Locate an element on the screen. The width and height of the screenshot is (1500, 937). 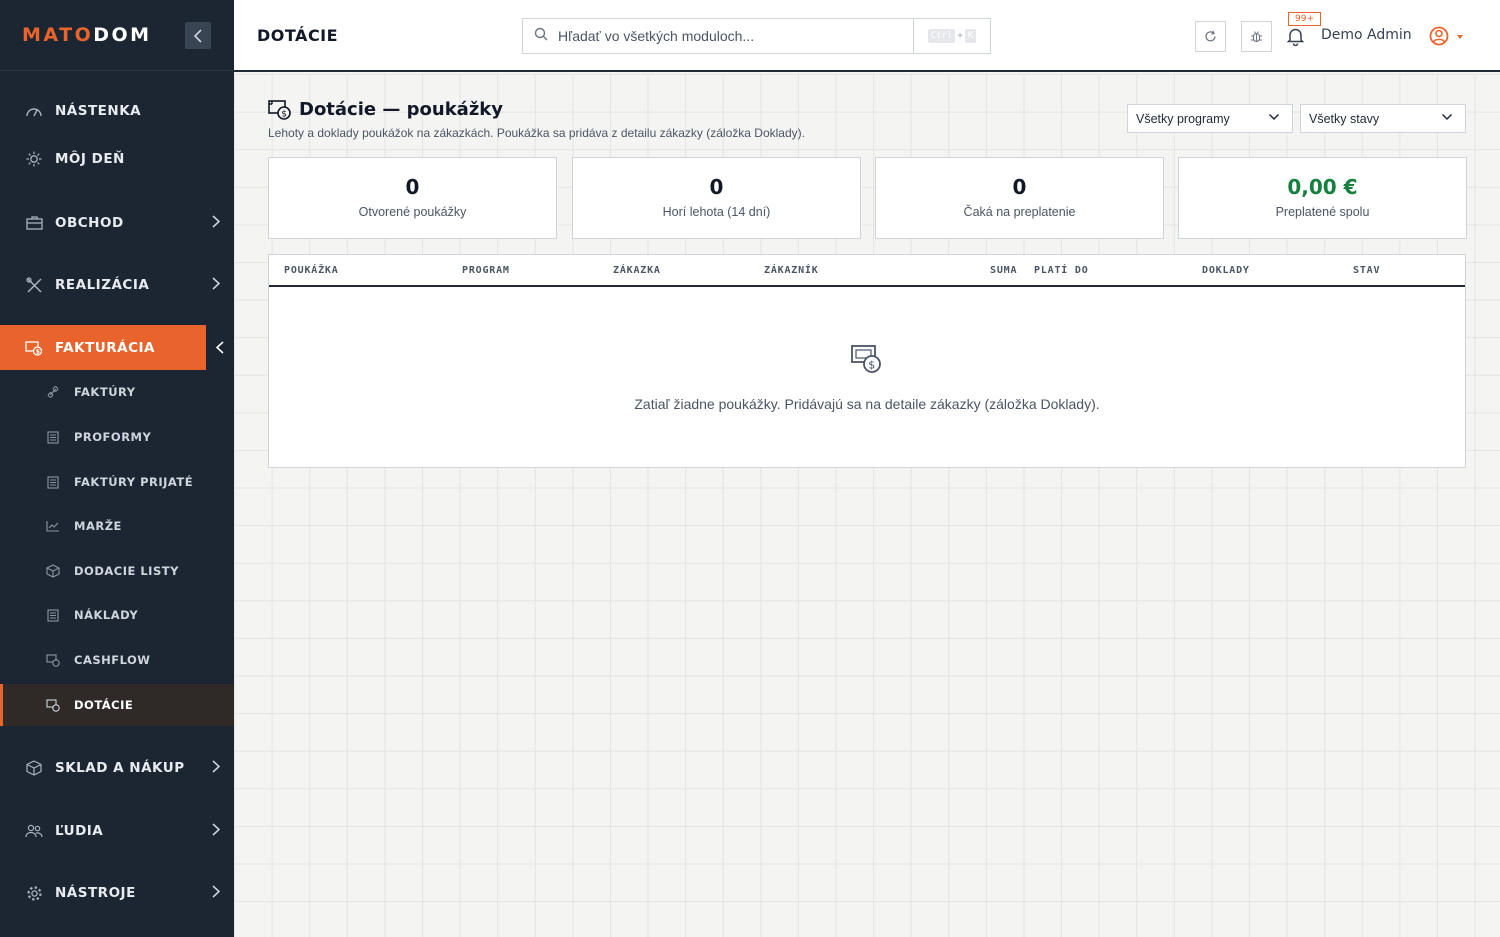
link-icon is located at coordinates (53, 392).